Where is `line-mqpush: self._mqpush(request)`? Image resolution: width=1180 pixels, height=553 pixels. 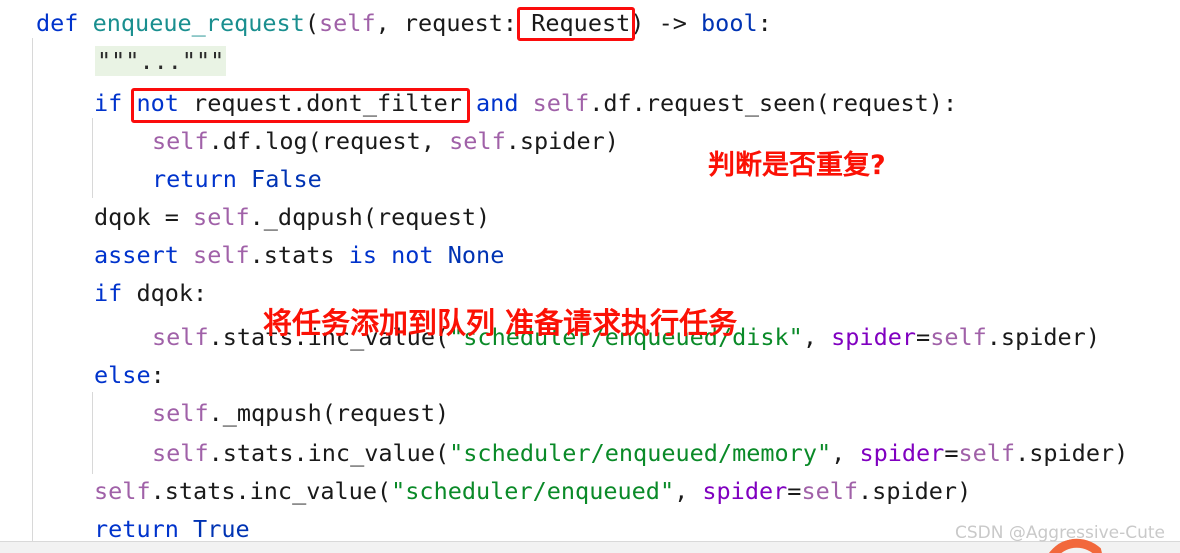 line-mqpush: self._mqpush(request) is located at coordinates (224, 413).